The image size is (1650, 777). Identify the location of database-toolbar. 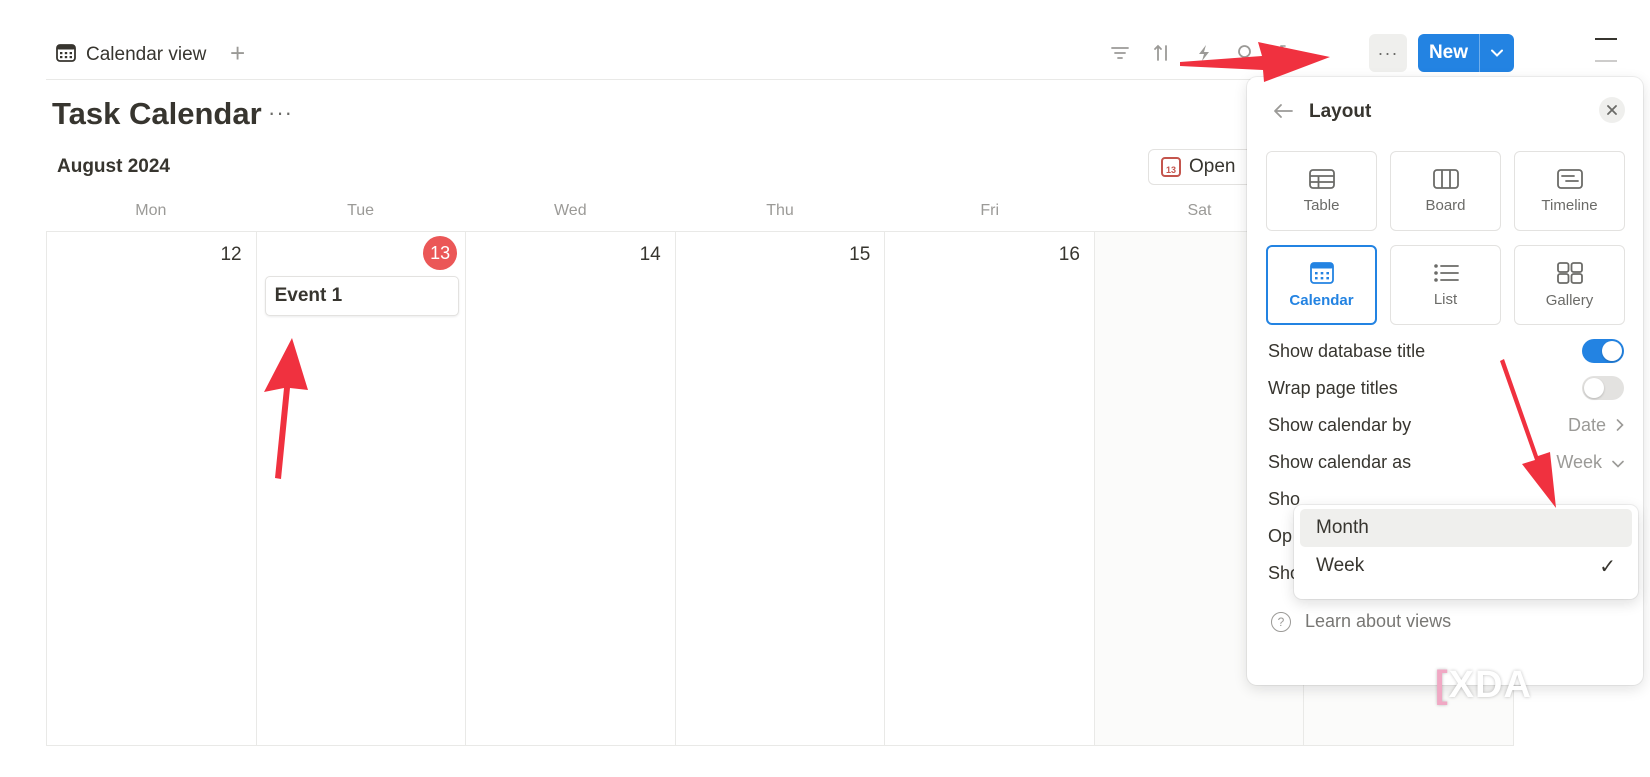
(1204, 53).